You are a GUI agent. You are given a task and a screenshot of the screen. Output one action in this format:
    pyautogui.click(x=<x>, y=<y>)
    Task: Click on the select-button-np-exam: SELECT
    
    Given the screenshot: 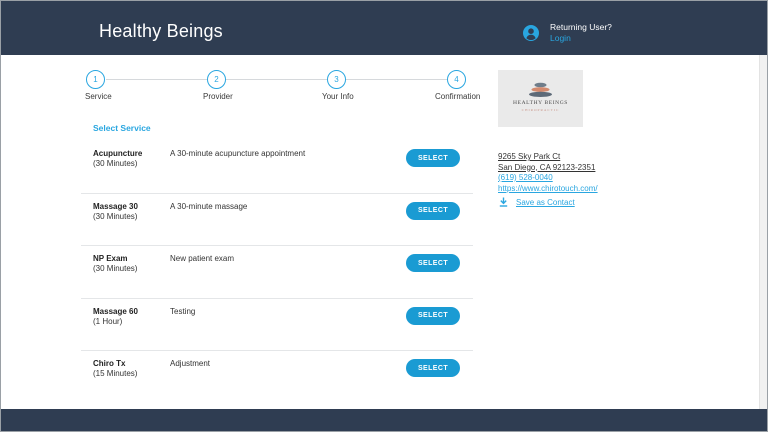 What is the action you would take?
    pyautogui.click(x=433, y=263)
    